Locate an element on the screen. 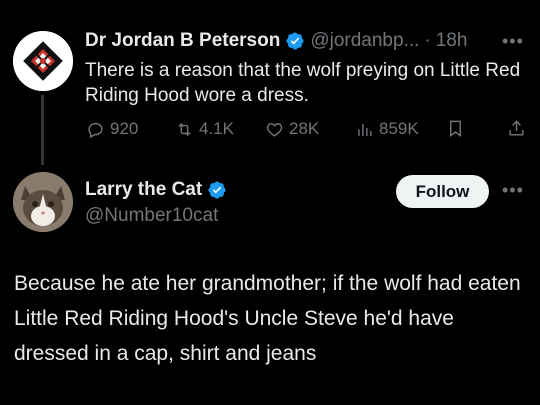 Image resolution: width=540 pixels, height=405 pixels. bookmark-icon is located at coordinates (455, 129).